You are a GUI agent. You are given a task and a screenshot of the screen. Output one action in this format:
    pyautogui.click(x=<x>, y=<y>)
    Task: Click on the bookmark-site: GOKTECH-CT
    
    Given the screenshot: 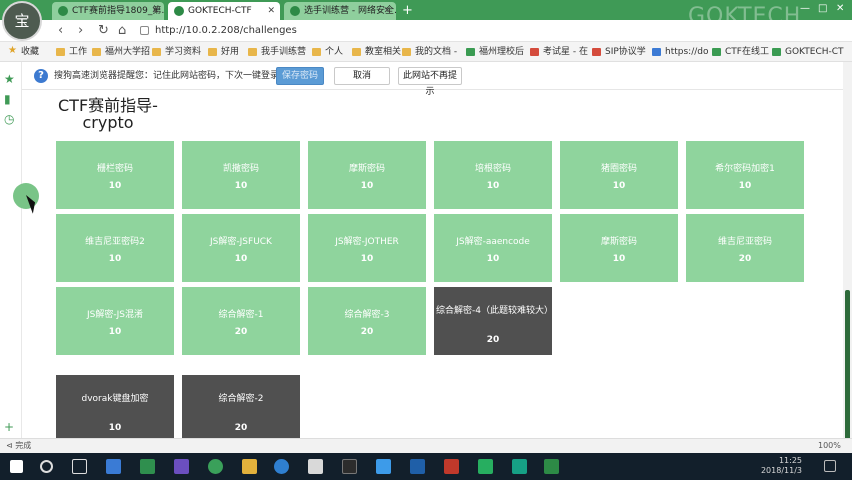 What is the action you would take?
    pyautogui.click(x=808, y=52)
    